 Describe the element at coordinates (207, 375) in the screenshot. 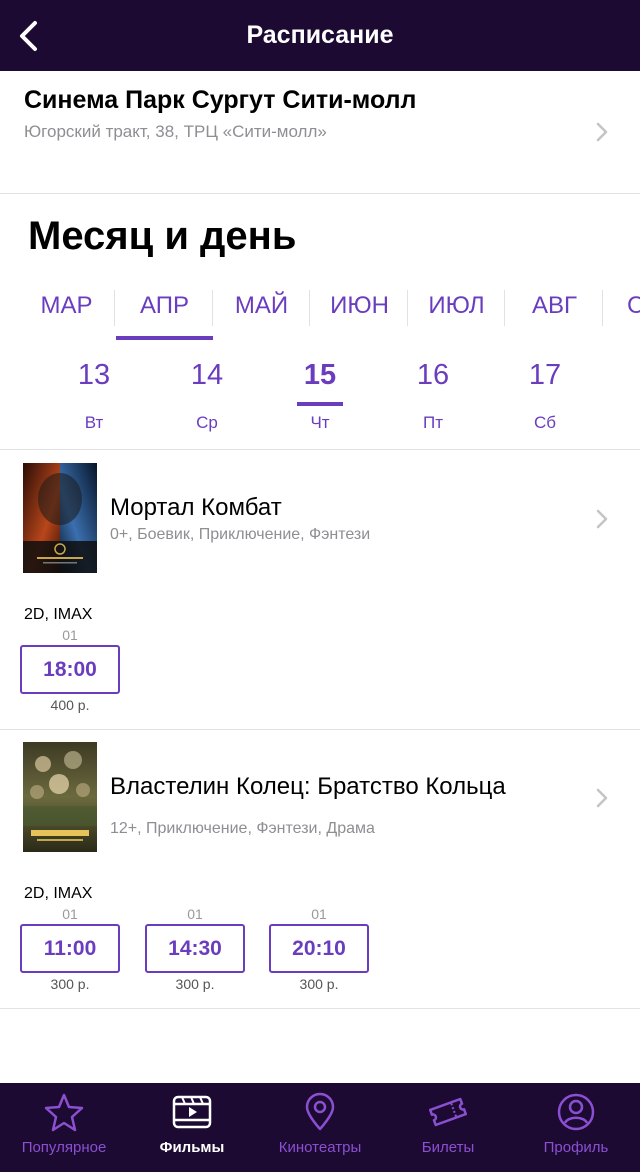

I see `day-number: 14` at that location.